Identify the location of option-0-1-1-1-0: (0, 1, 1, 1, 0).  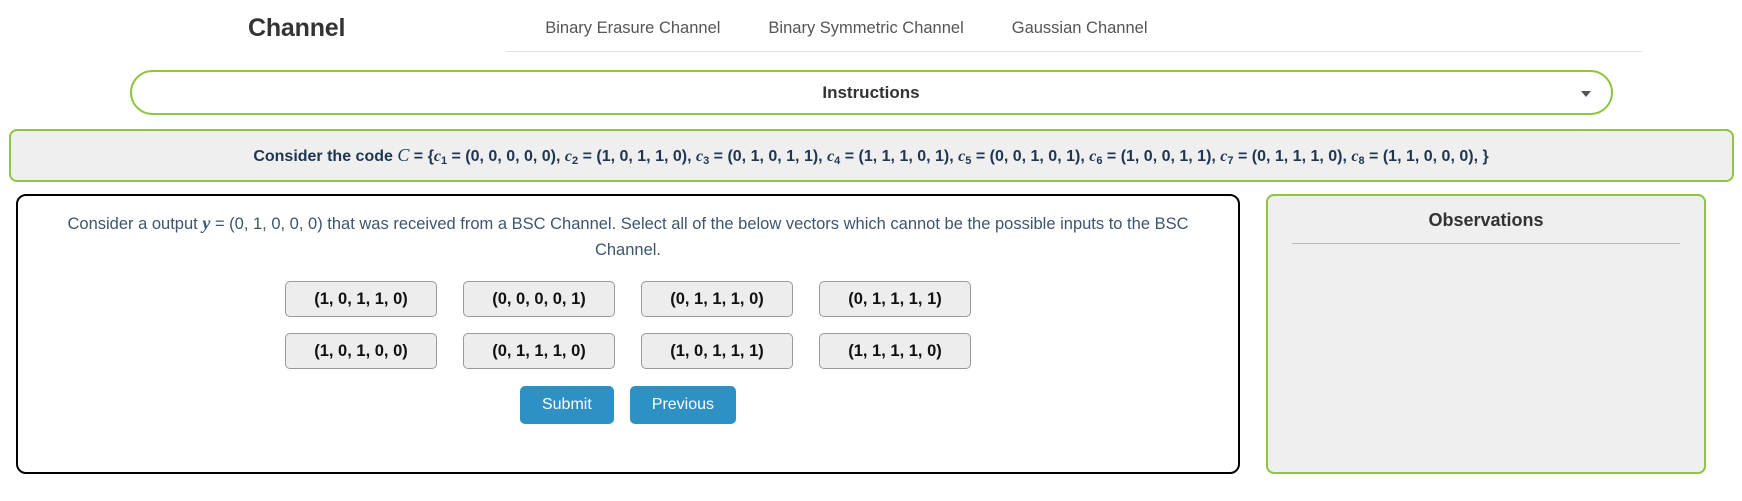
(717, 299).